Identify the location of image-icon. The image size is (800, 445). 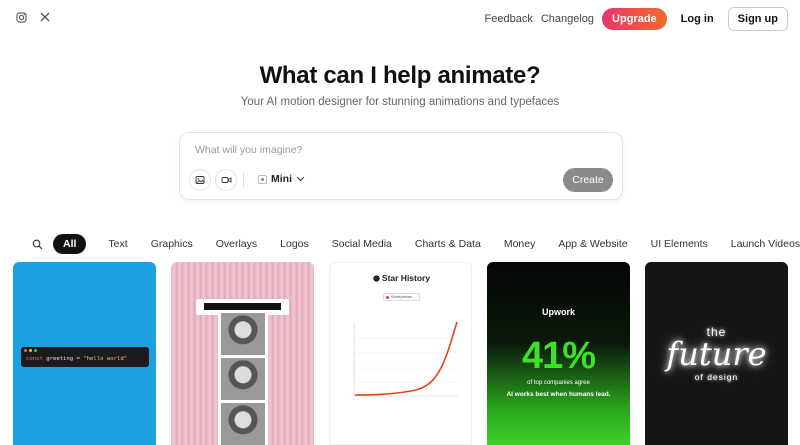
(200, 180).